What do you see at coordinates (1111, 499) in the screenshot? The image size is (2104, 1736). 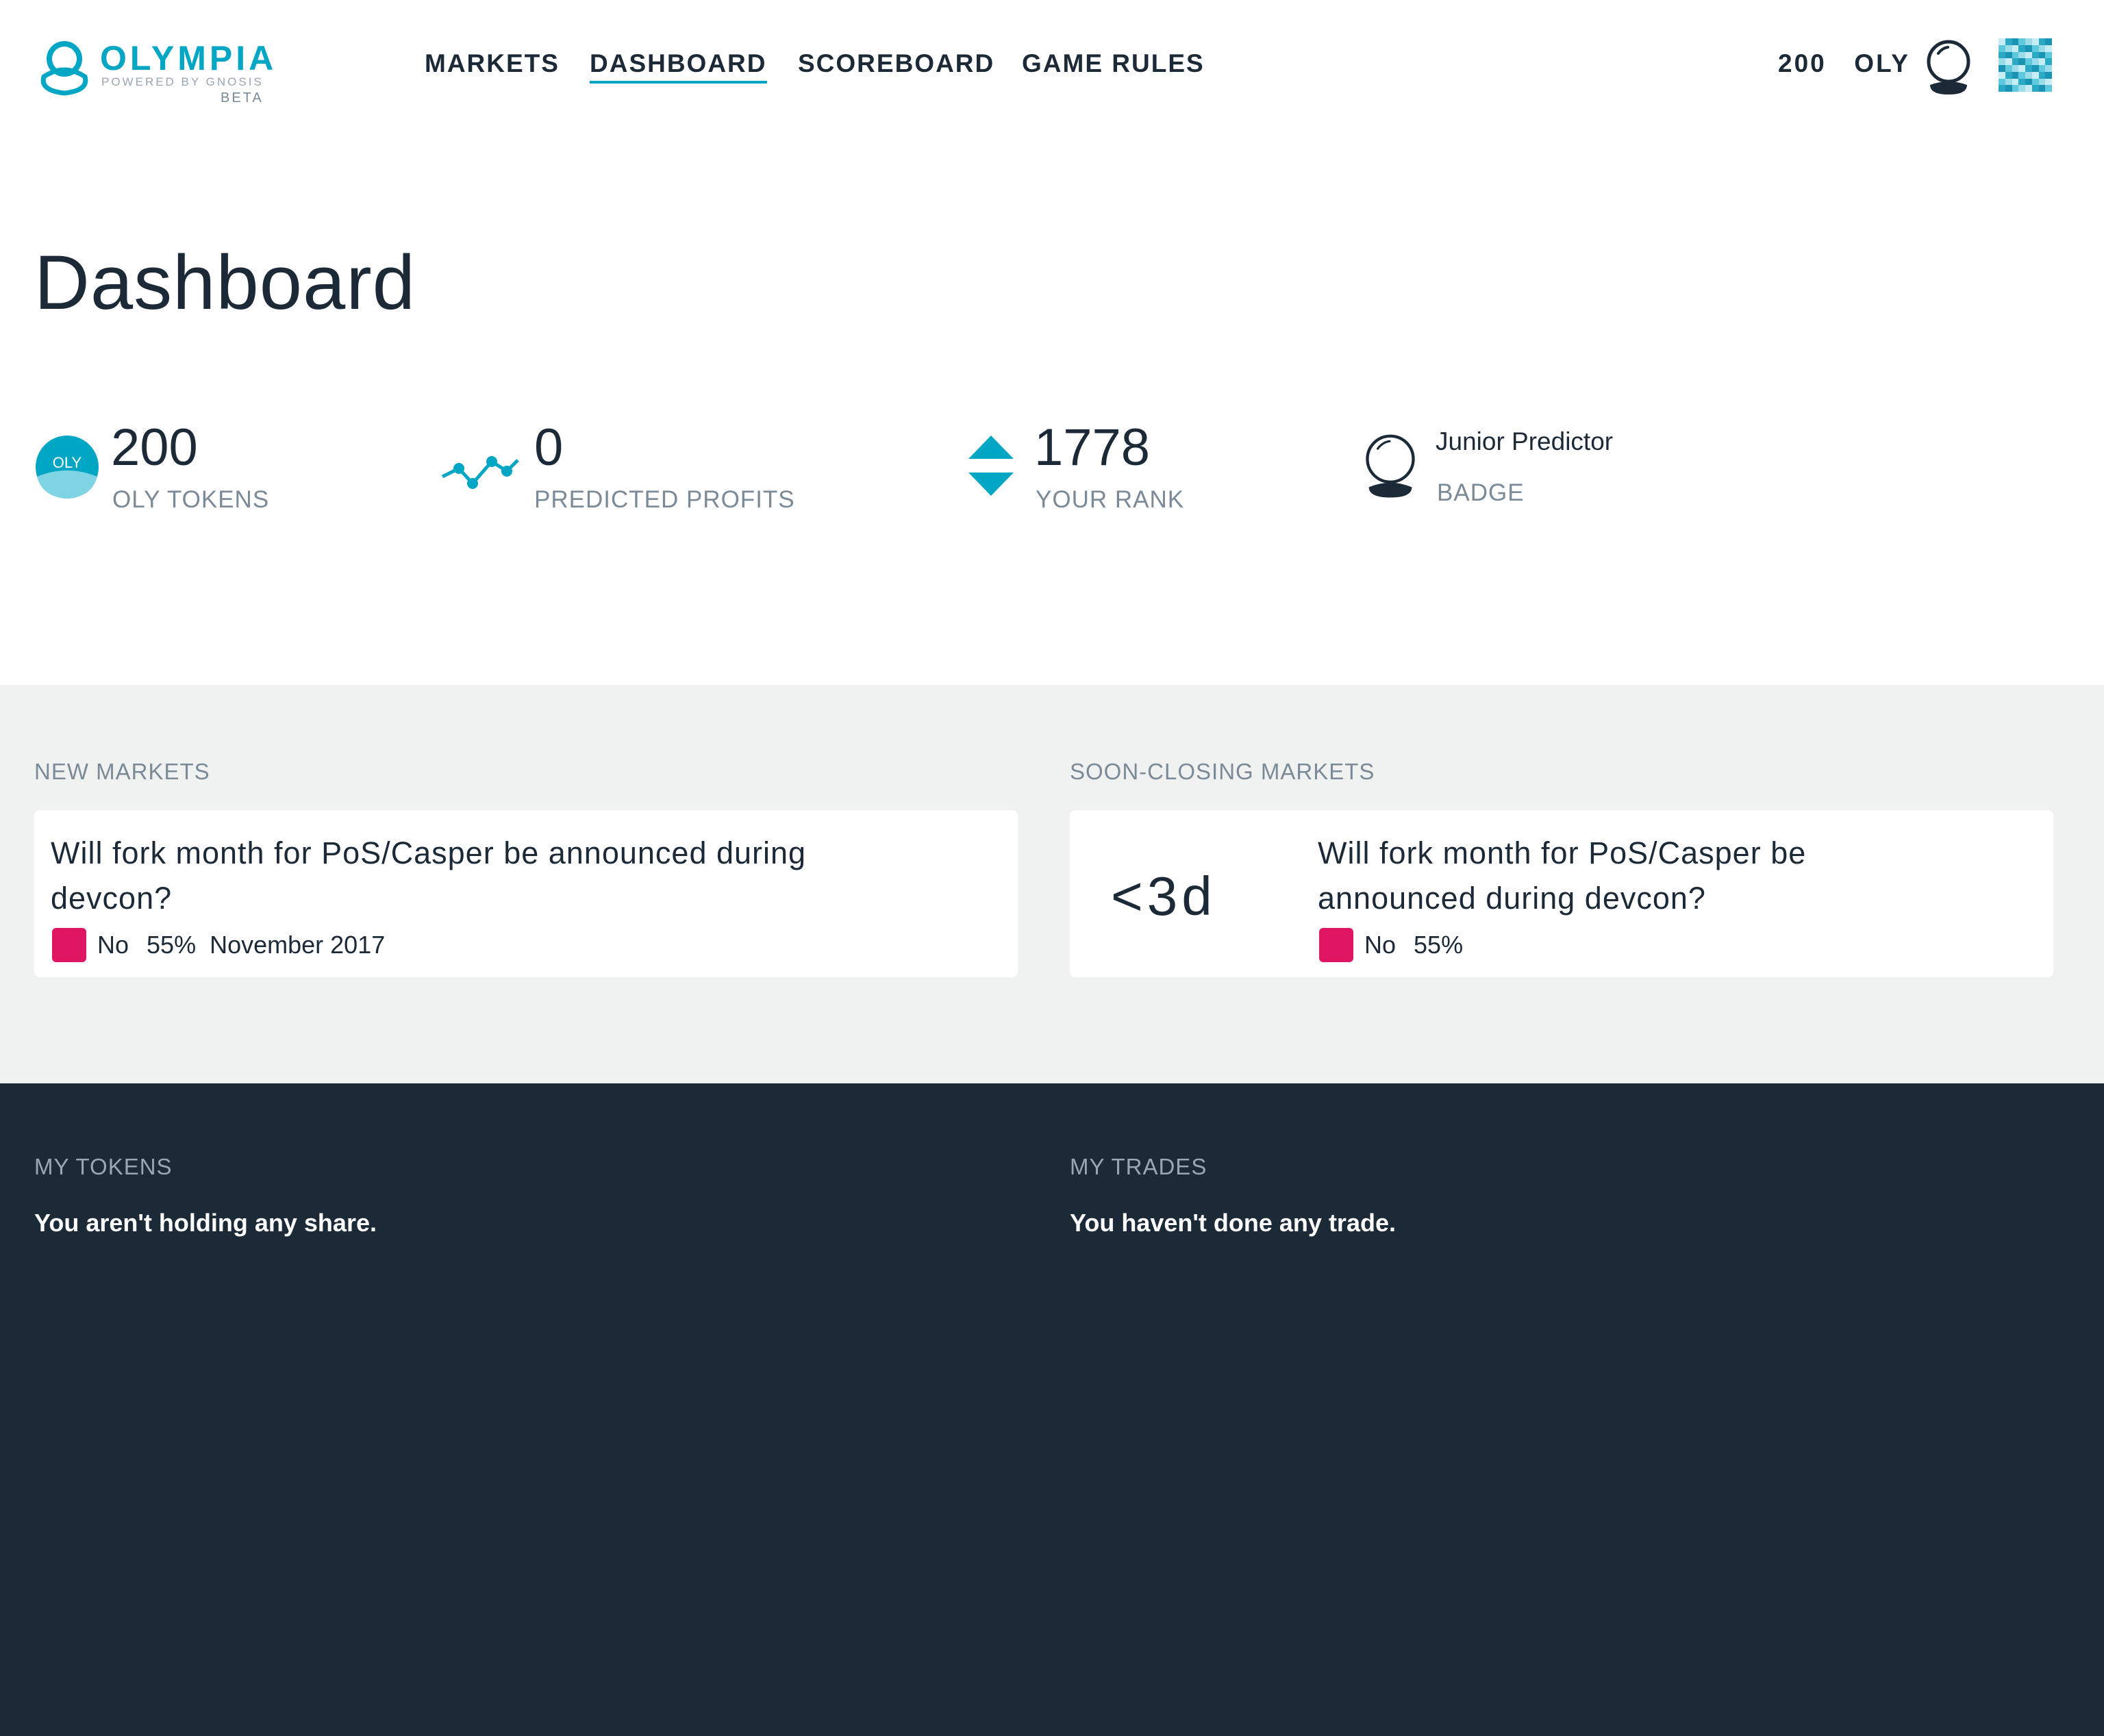 I see `stat-rank-label: YOUR RANK` at bounding box center [1111, 499].